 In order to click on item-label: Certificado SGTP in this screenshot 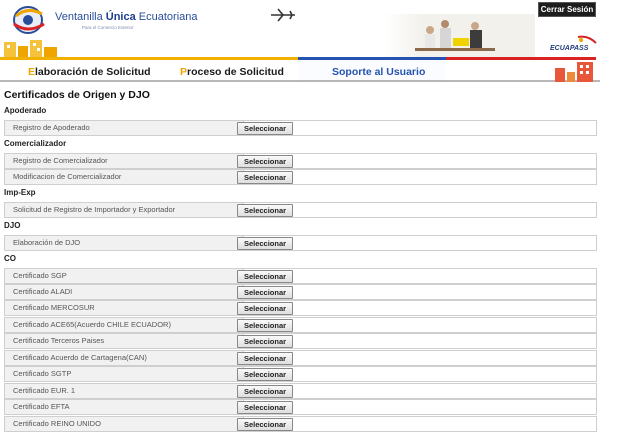, I will do `click(124, 374)`.